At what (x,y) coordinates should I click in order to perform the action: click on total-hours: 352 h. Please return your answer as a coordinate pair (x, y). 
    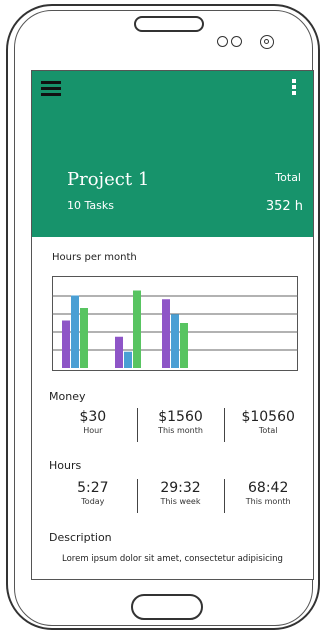
    Looking at the image, I should click on (284, 206).